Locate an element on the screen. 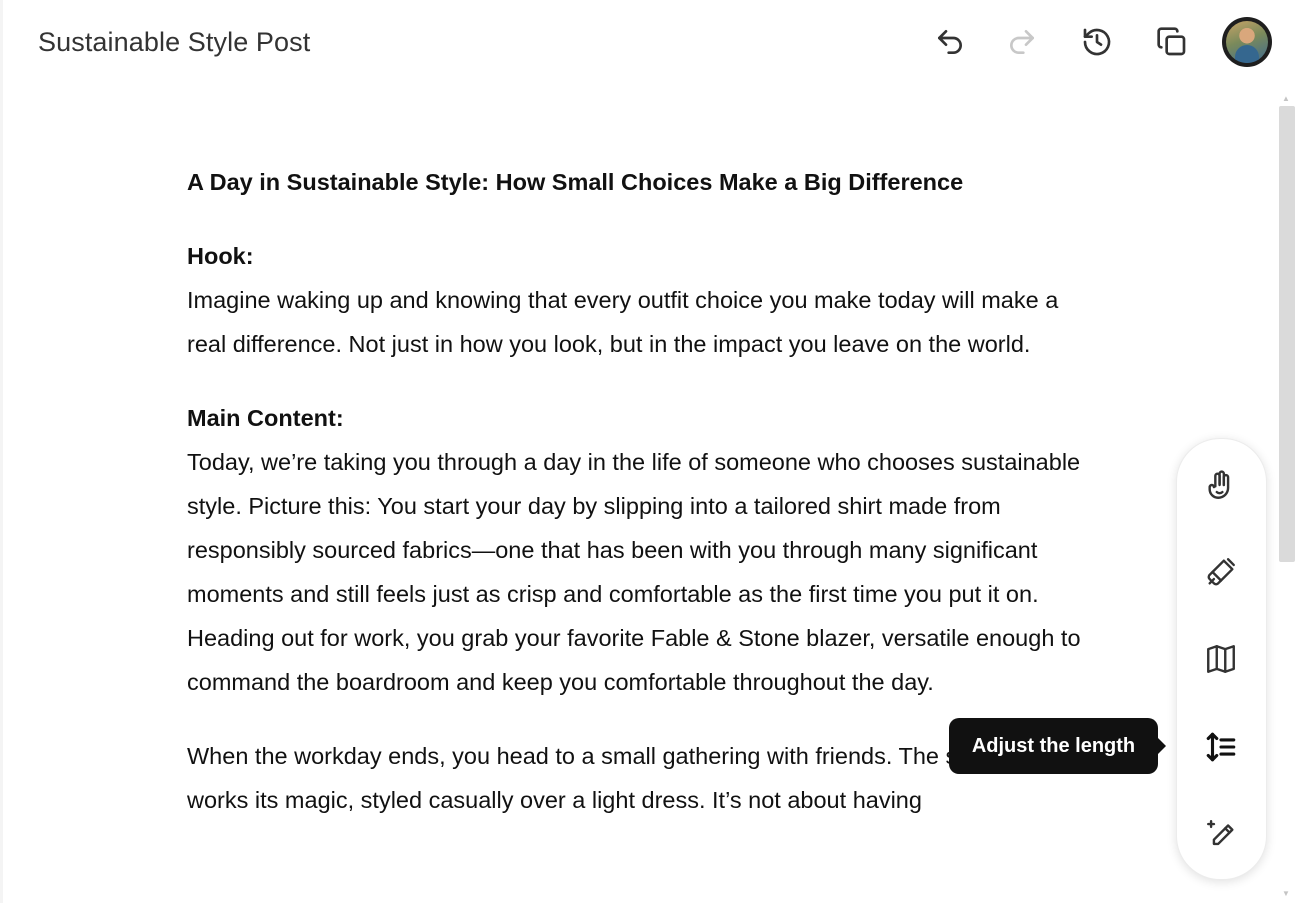 The height and width of the screenshot is (903, 1296). main-content-label: Main Content: is located at coordinates (265, 418).